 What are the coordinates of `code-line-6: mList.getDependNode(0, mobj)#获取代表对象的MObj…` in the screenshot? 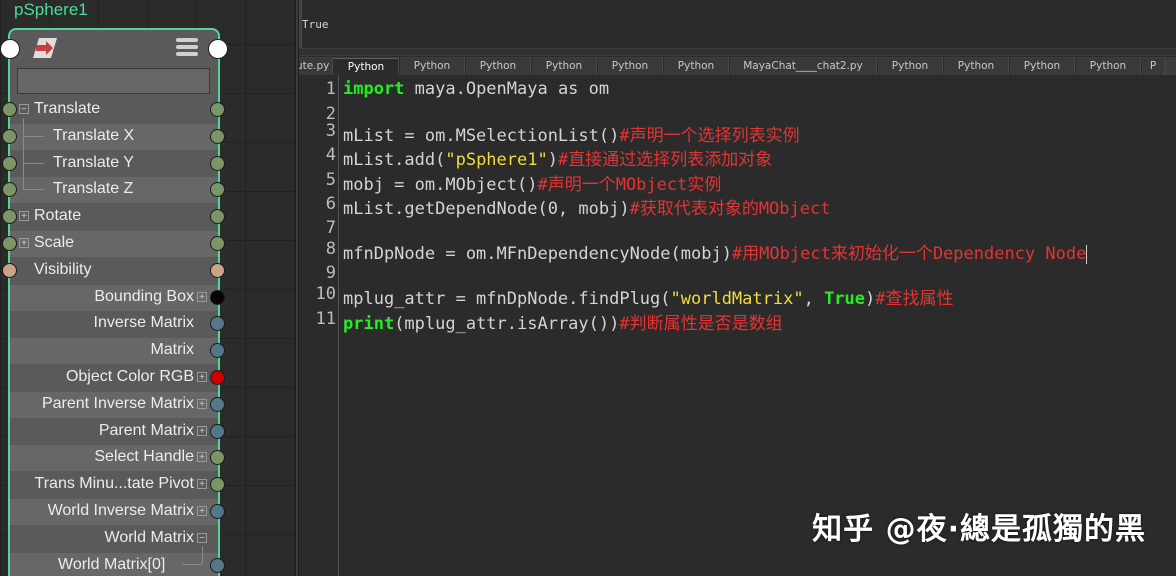 It's located at (586, 206).